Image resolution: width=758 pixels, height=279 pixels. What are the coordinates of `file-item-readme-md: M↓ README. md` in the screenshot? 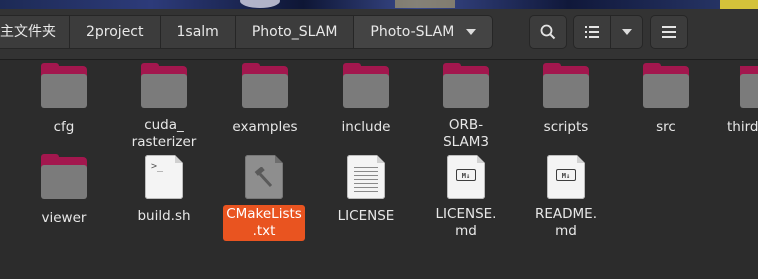 It's located at (566, 198).